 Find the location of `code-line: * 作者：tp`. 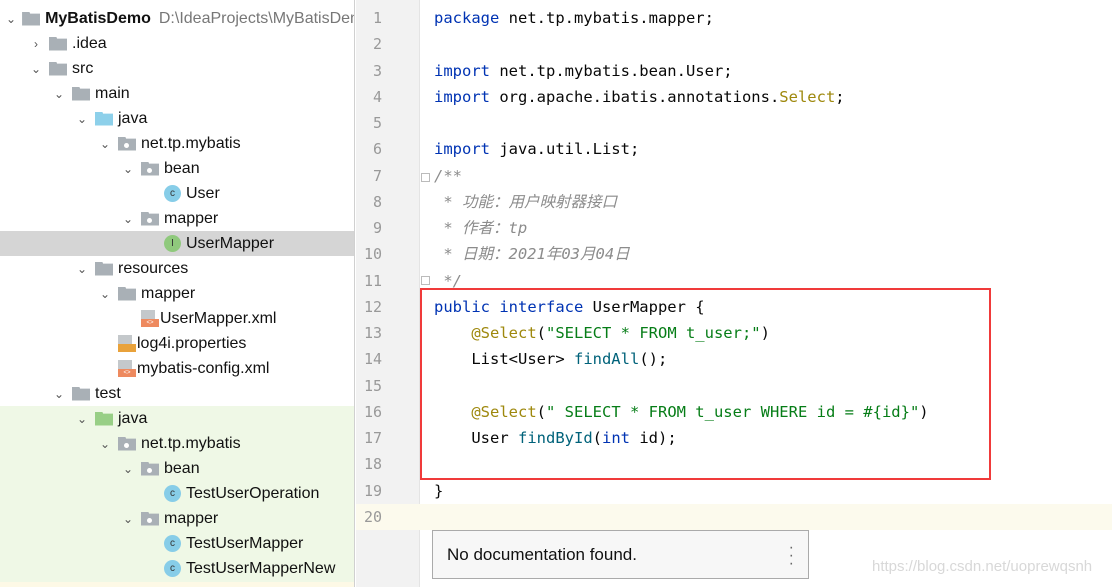

code-line: * 作者：tp is located at coordinates (480, 228).